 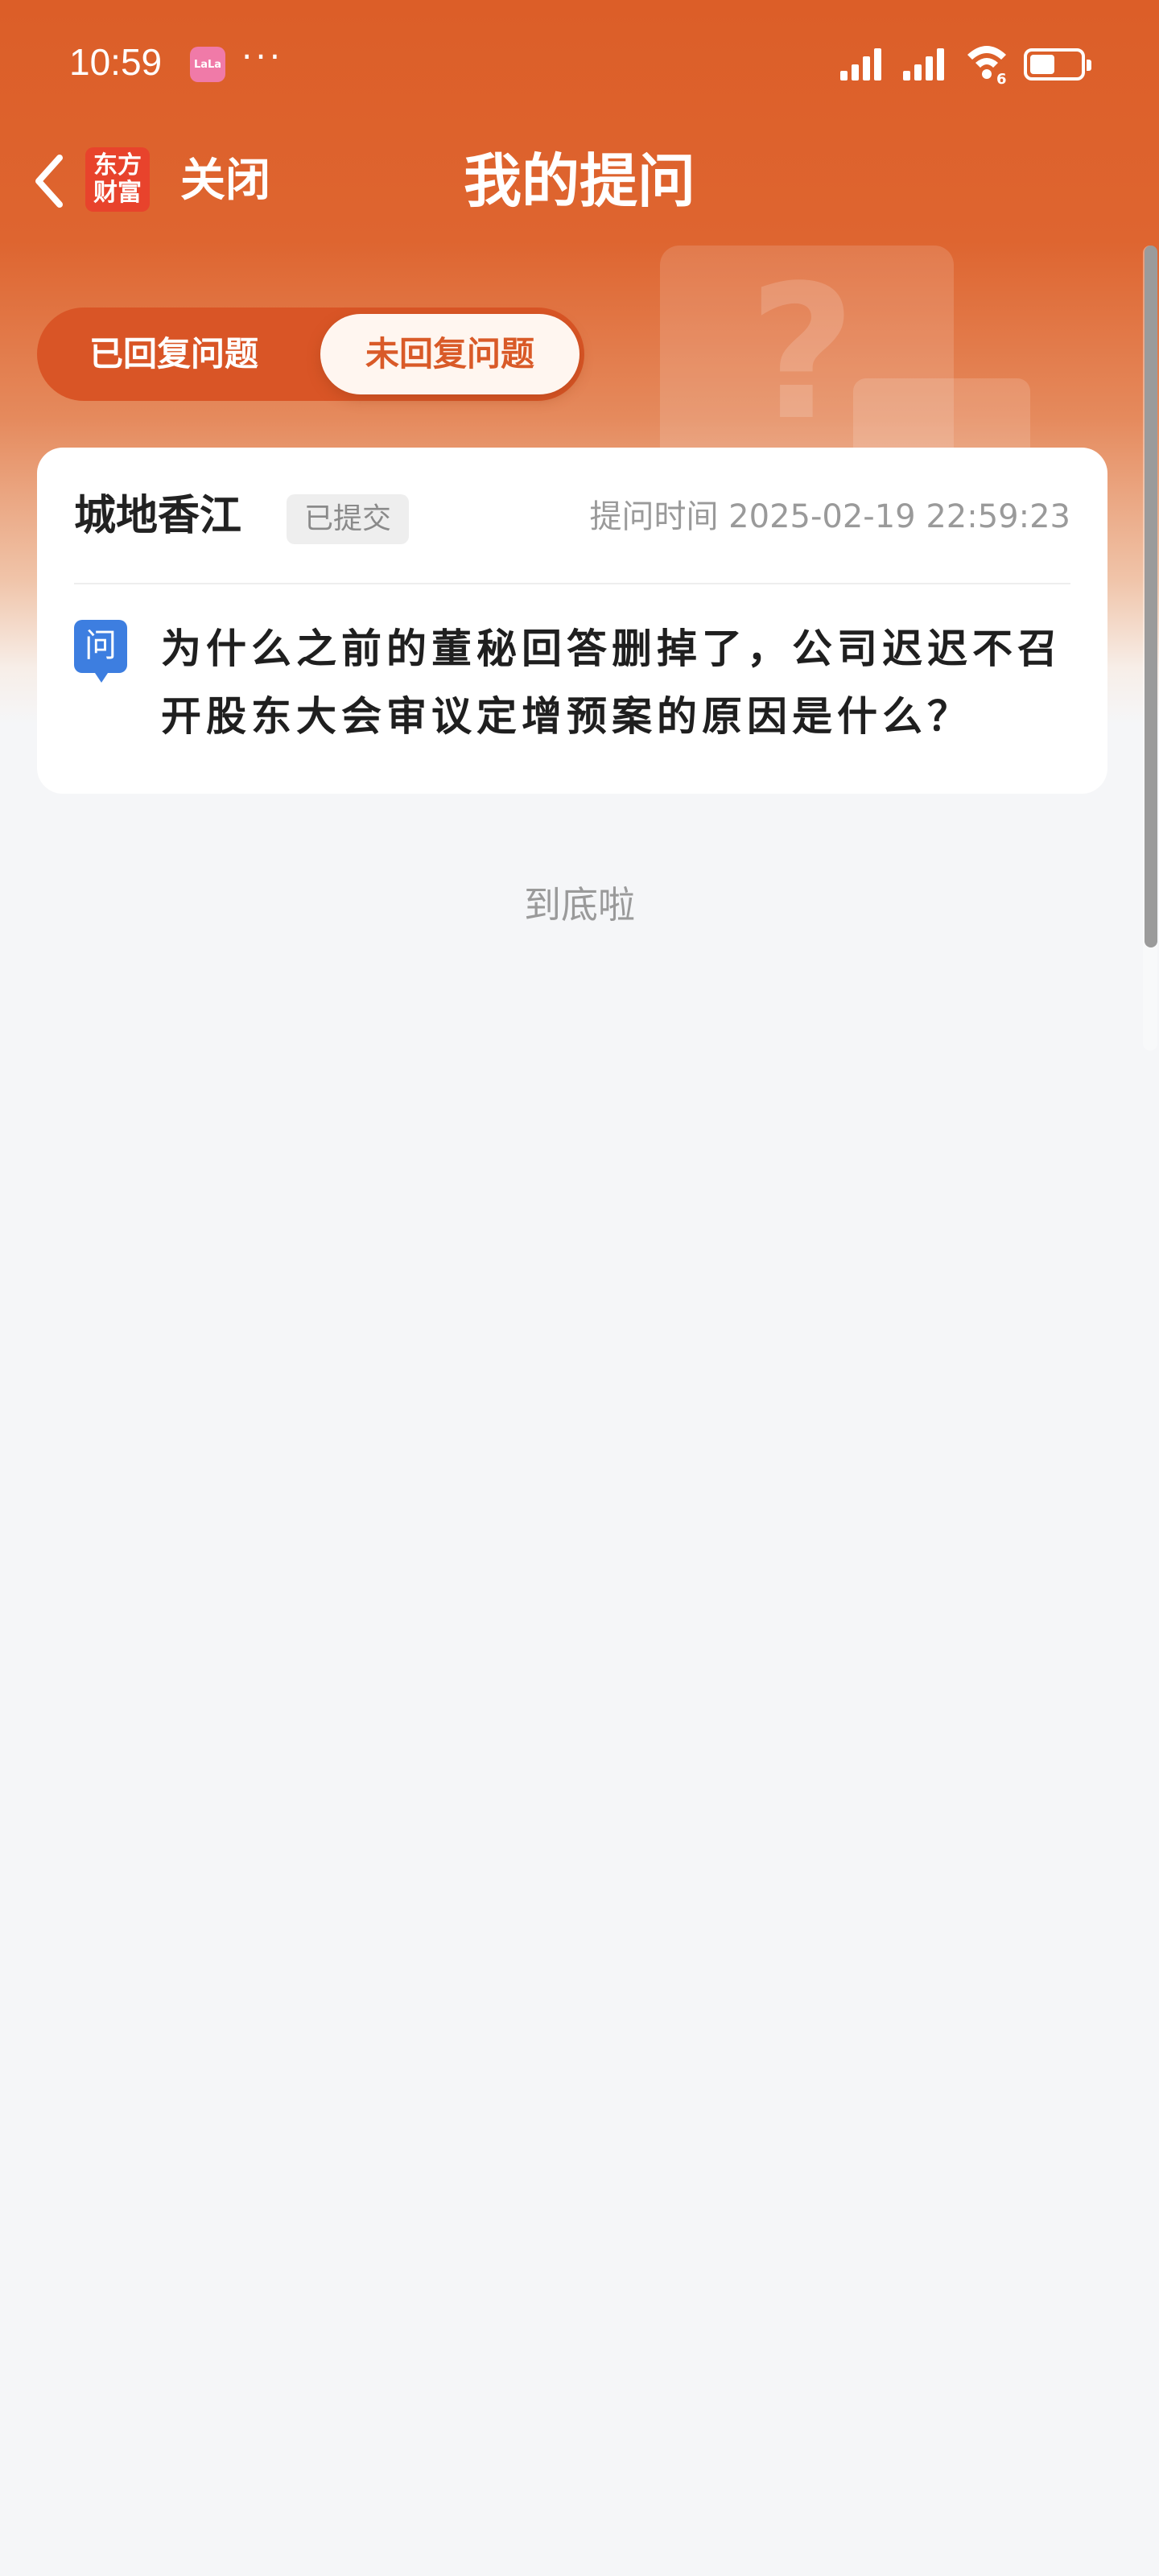 What do you see at coordinates (802, 353) in the screenshot?
I see `question-mark-icon: ?` at bounding box center [802, 353].